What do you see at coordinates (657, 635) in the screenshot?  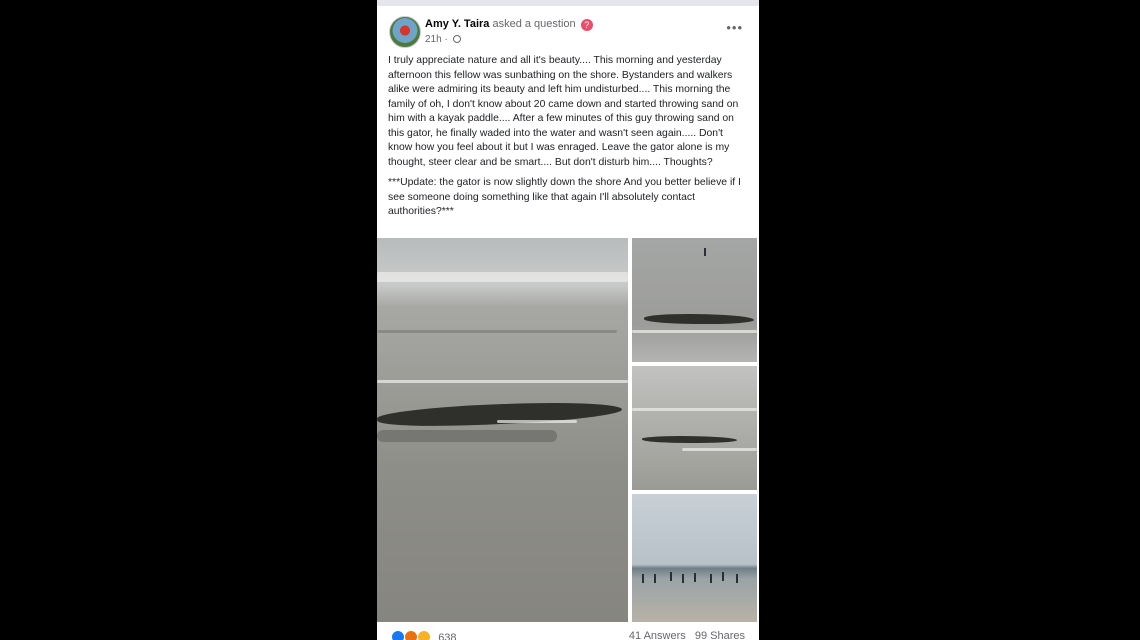 I see `answers-count: 41 Answers` at bounding box center [657, 635].